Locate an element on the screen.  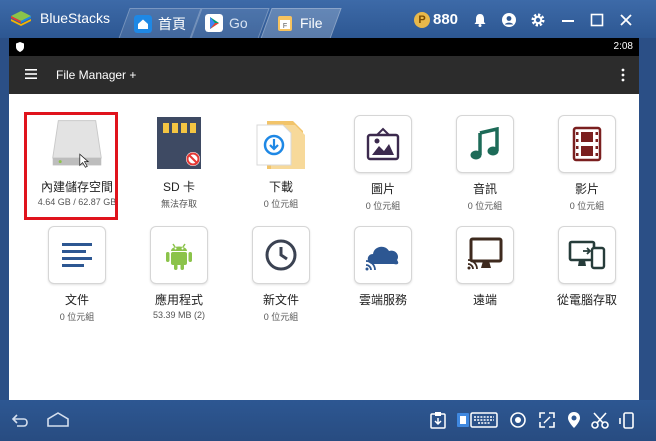
clock-icon is located at coordinates (281, 255).